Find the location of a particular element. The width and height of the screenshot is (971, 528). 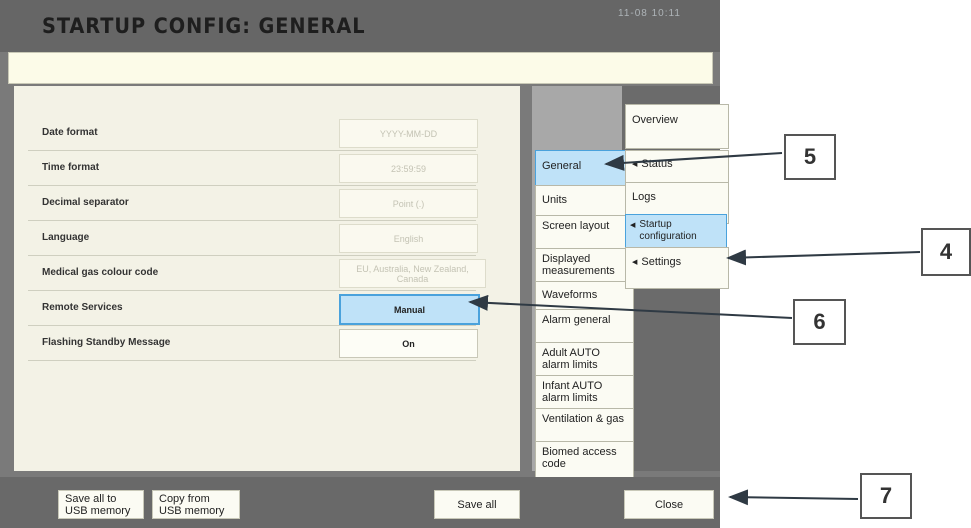

callout-6: 6 is located at coordinates (819, 322).